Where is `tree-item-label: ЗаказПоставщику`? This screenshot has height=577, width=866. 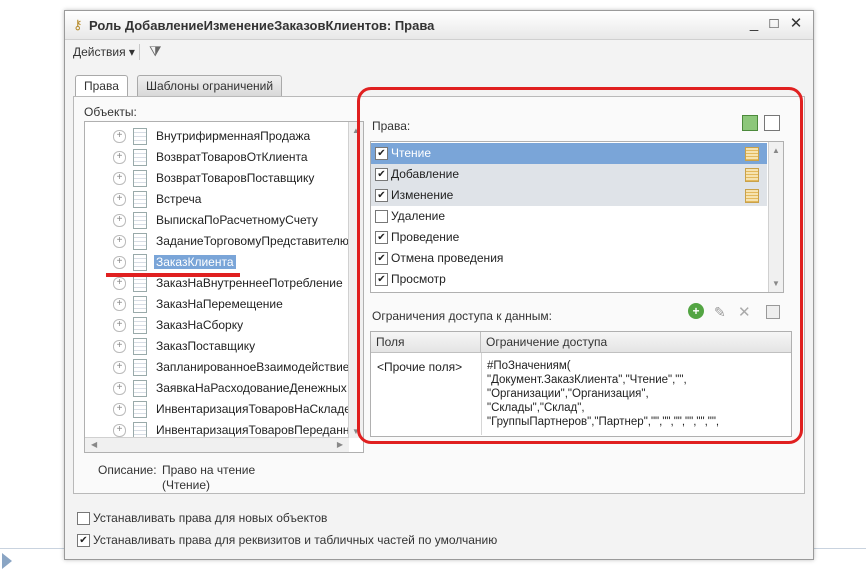 tree-item-label: ЗаказПоставщику is located at coordinates (206, 346).